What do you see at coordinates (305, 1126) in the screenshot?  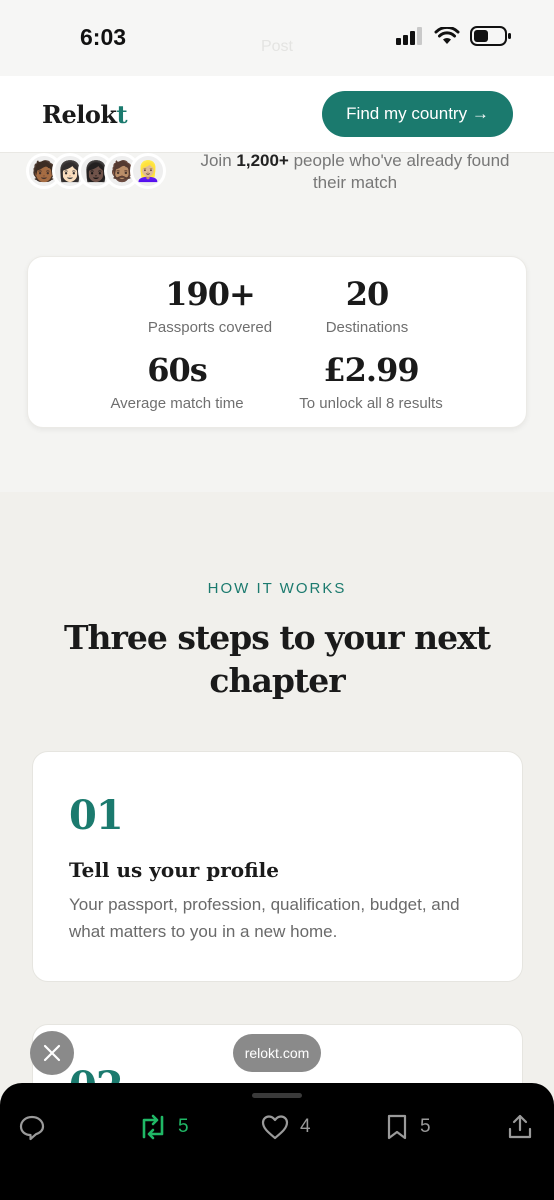 I see `like-count: 4` at bounding box center [305, 1126].